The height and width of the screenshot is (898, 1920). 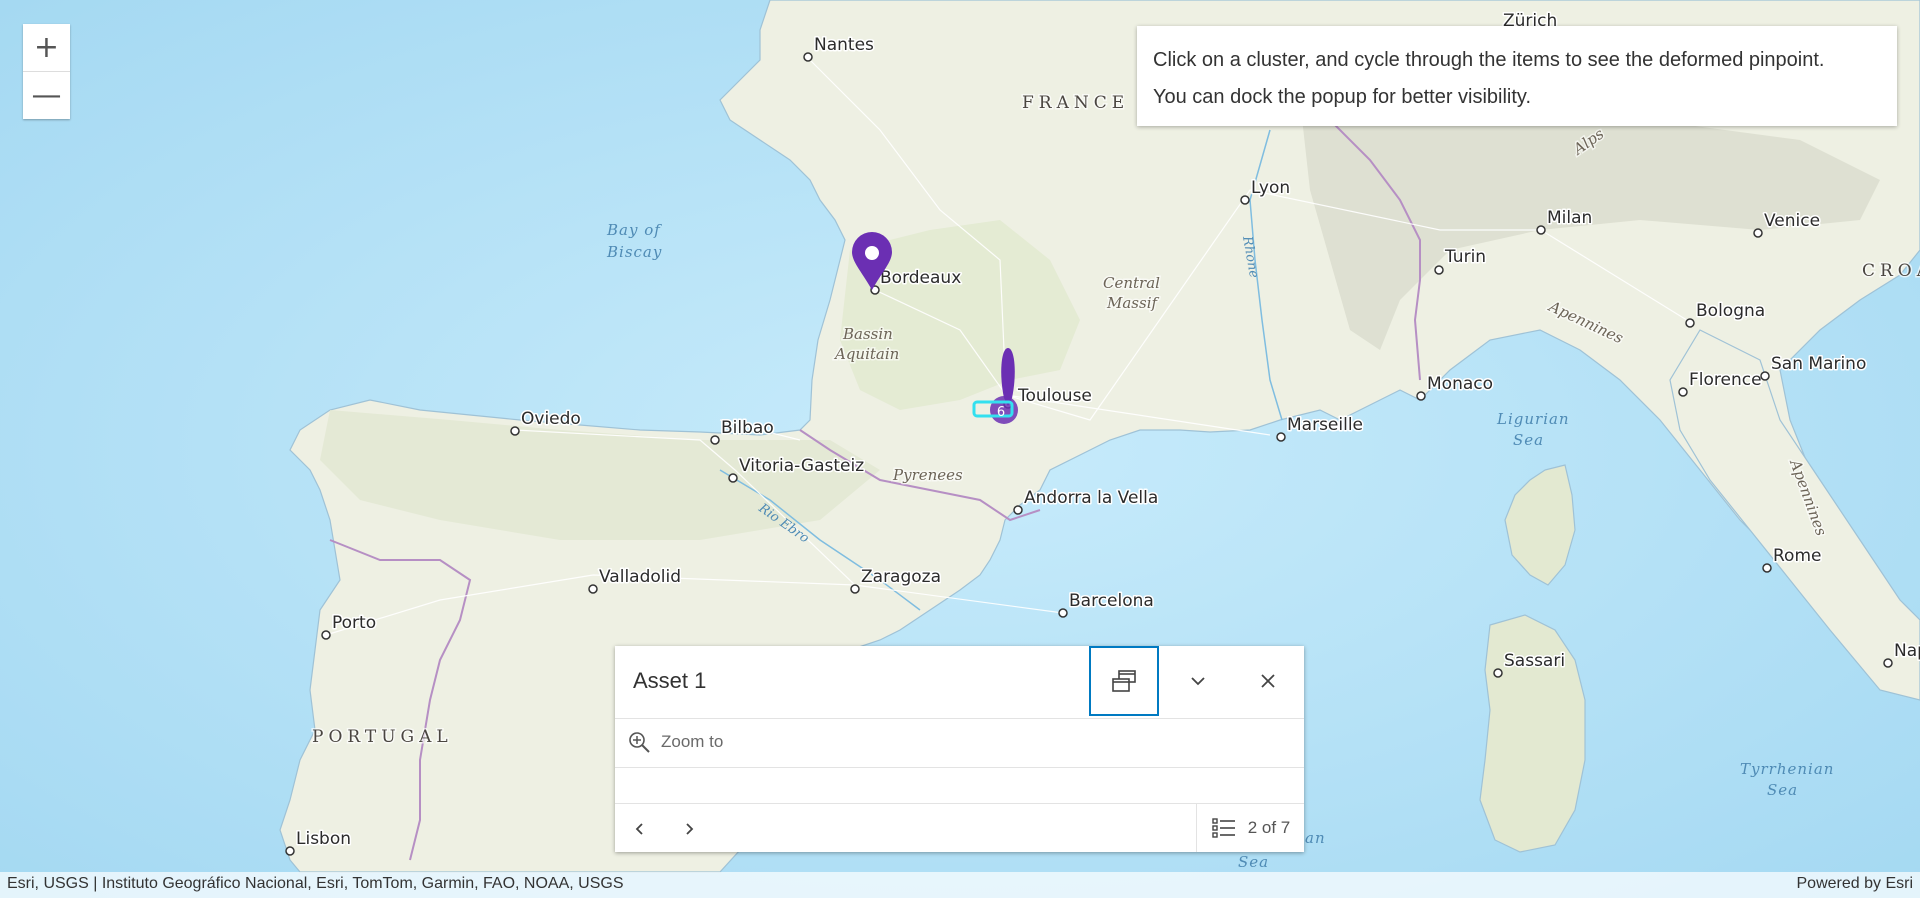 I want to click on water-label-ligurian-1: Ligurian, so click(x=1533, y=419).